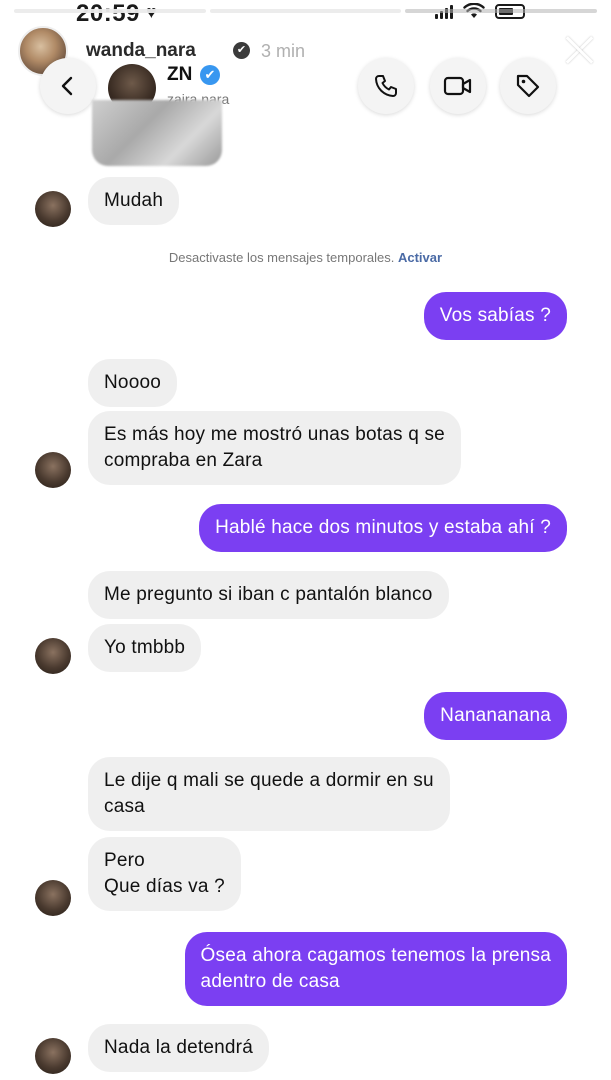 This screenshot has width=611, height=1080. I want to click on video-call-button, so click(458, 86).